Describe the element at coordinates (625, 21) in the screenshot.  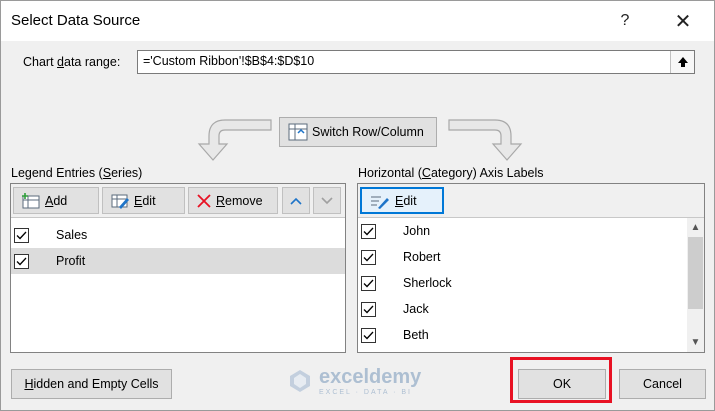
I see `help-button: ?` at that location.